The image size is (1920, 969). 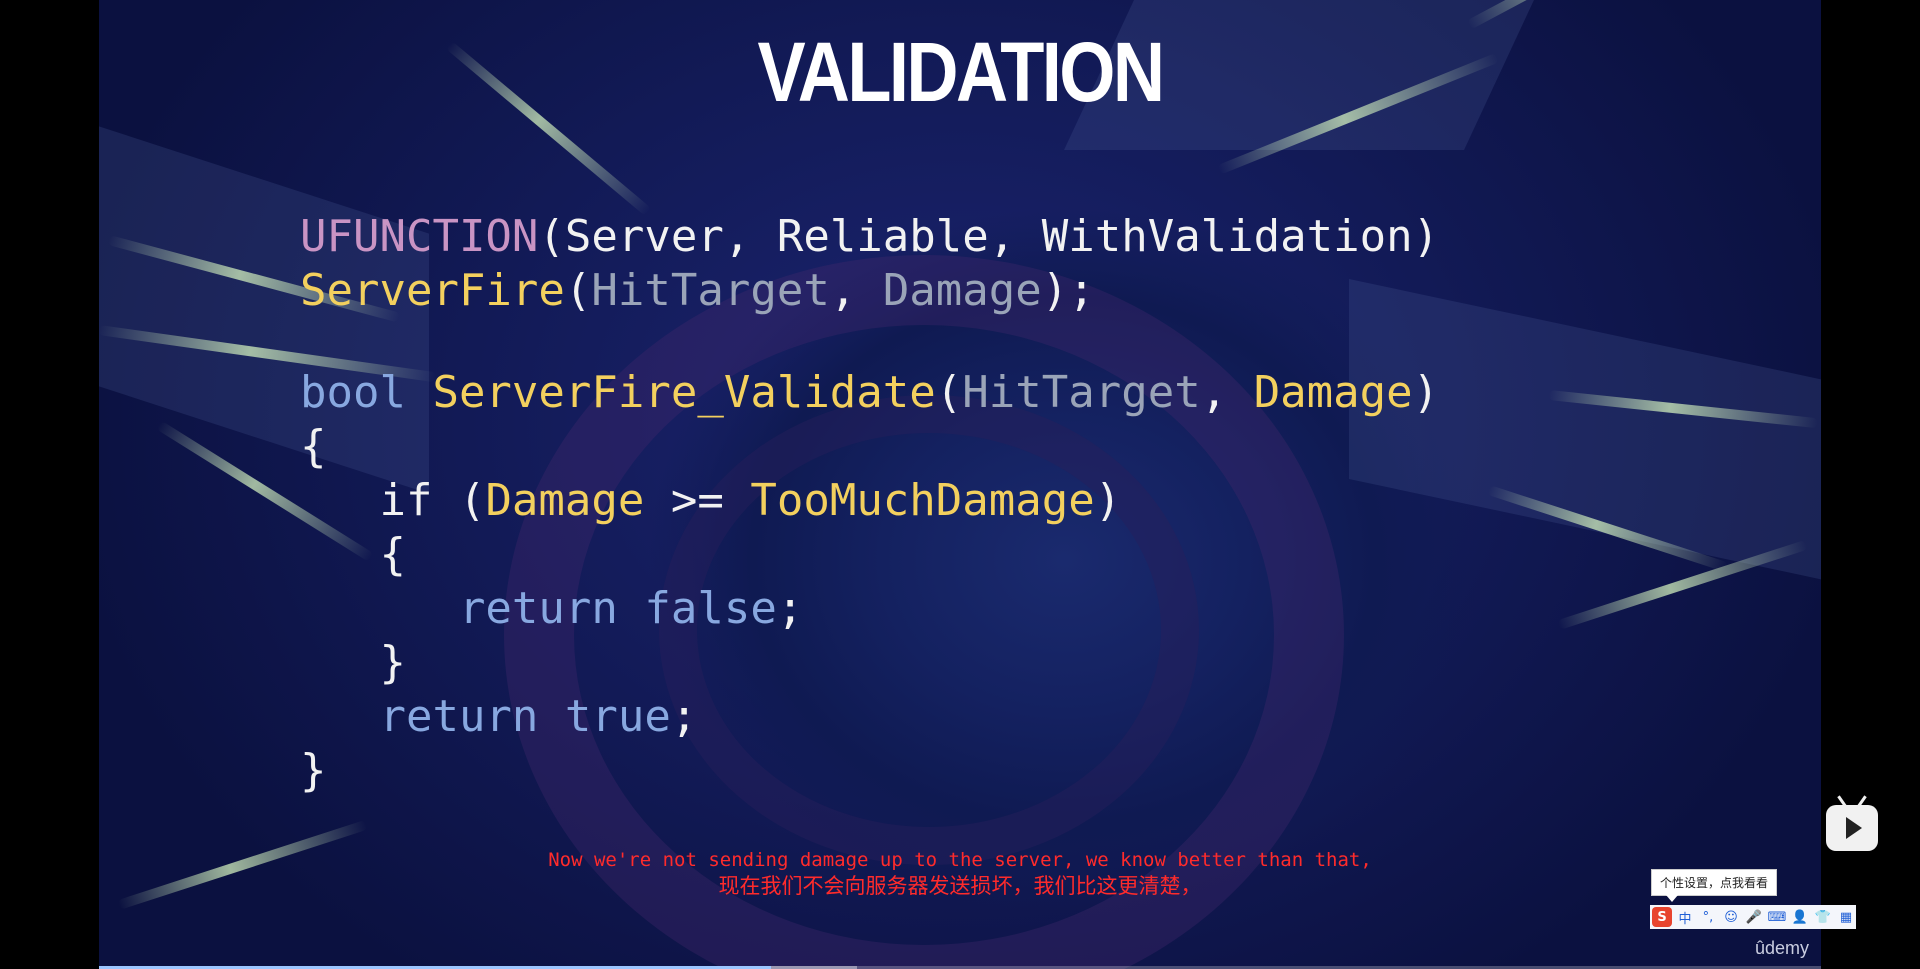 What do you see at coordinates (1714, 885) in the screenshot?
I see `ime-settings-tooltip: 个性设置，点我看看` at bounding box center [1714, 885].